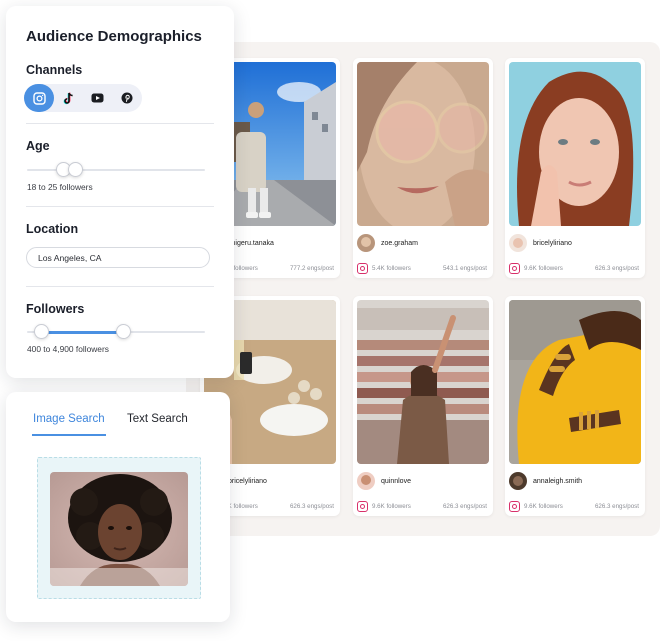 This screenshot has width=664, height=641. What do you see at coordinates (60, 187) in the screenshot?
I see `age-range-text: 18 to 25 followers` at bounding box center [60, 187].